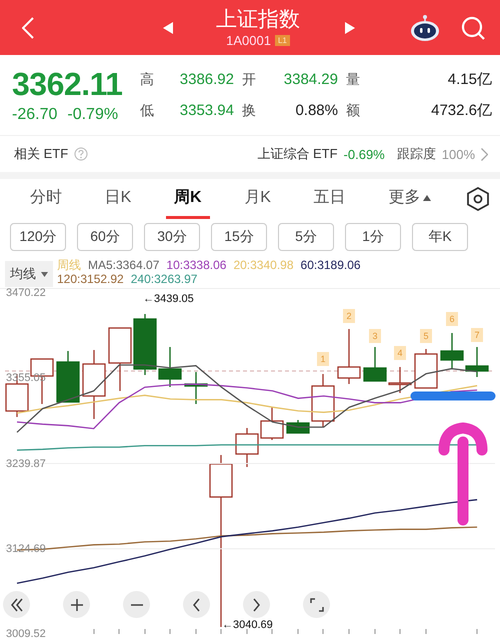 This screenshot has height=643, width=500. I want to click on percent-change: -0.79%, so click(92, 115).